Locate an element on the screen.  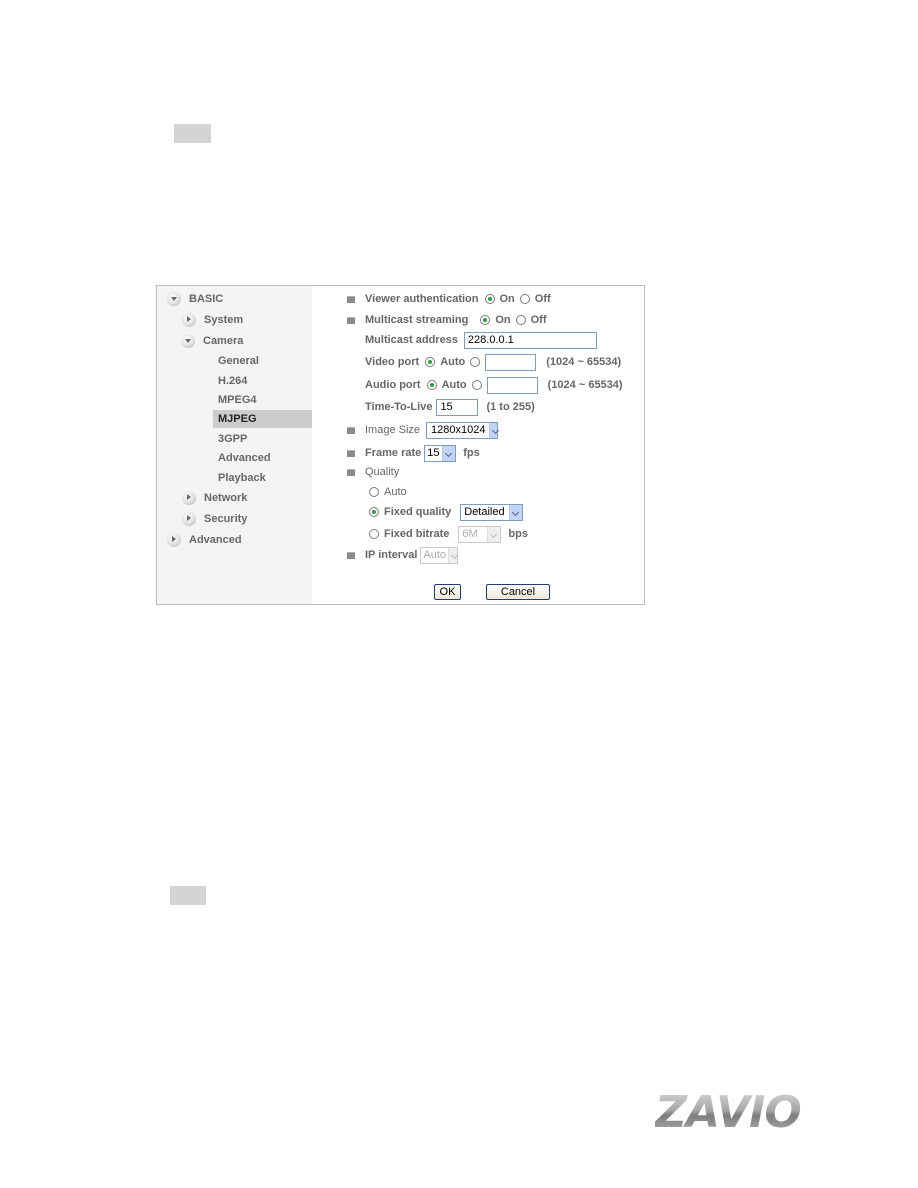
sidebar-item-network: Network is located at coordinates (214, 498).